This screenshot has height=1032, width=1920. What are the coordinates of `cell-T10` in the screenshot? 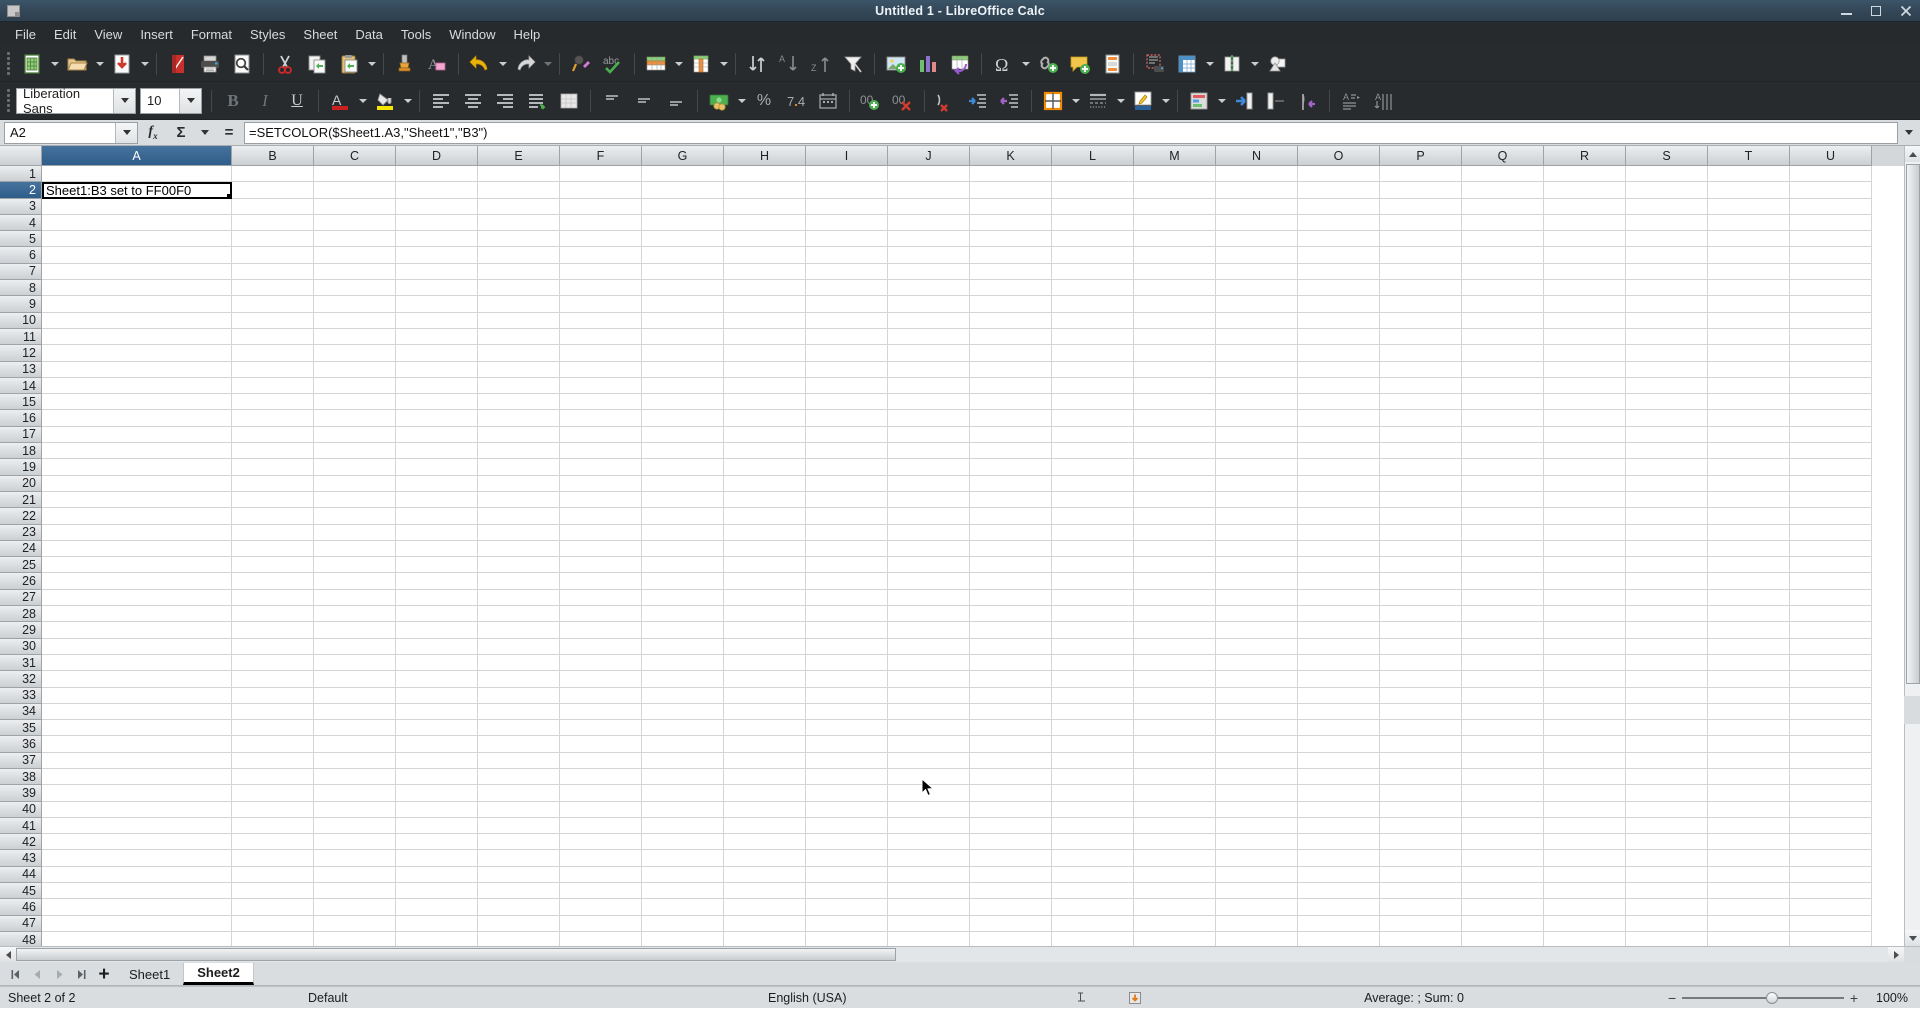 It's located at (1749, 320).